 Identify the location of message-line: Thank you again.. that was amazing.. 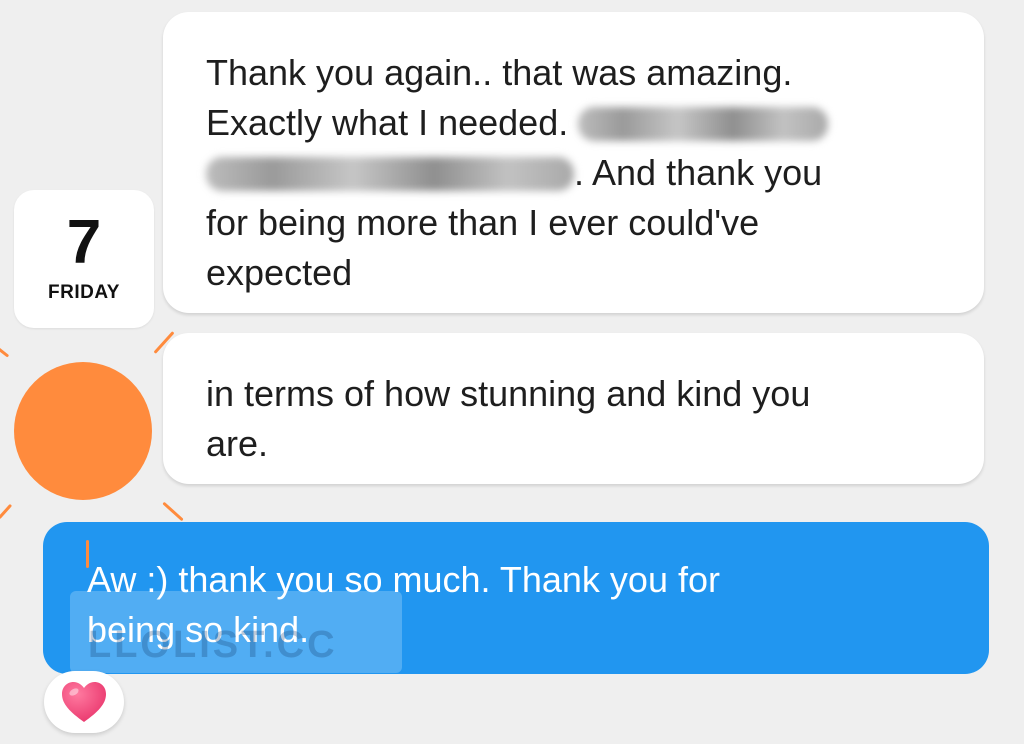
(499, 72).